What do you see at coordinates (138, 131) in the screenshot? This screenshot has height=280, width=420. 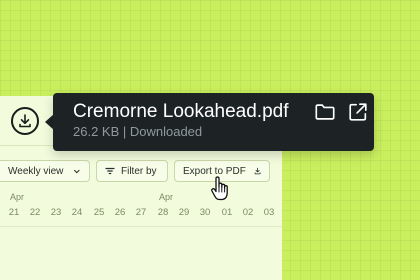 I see `file-meta: 26.2 KB | Downloaded` at bounding box center [138, 131].